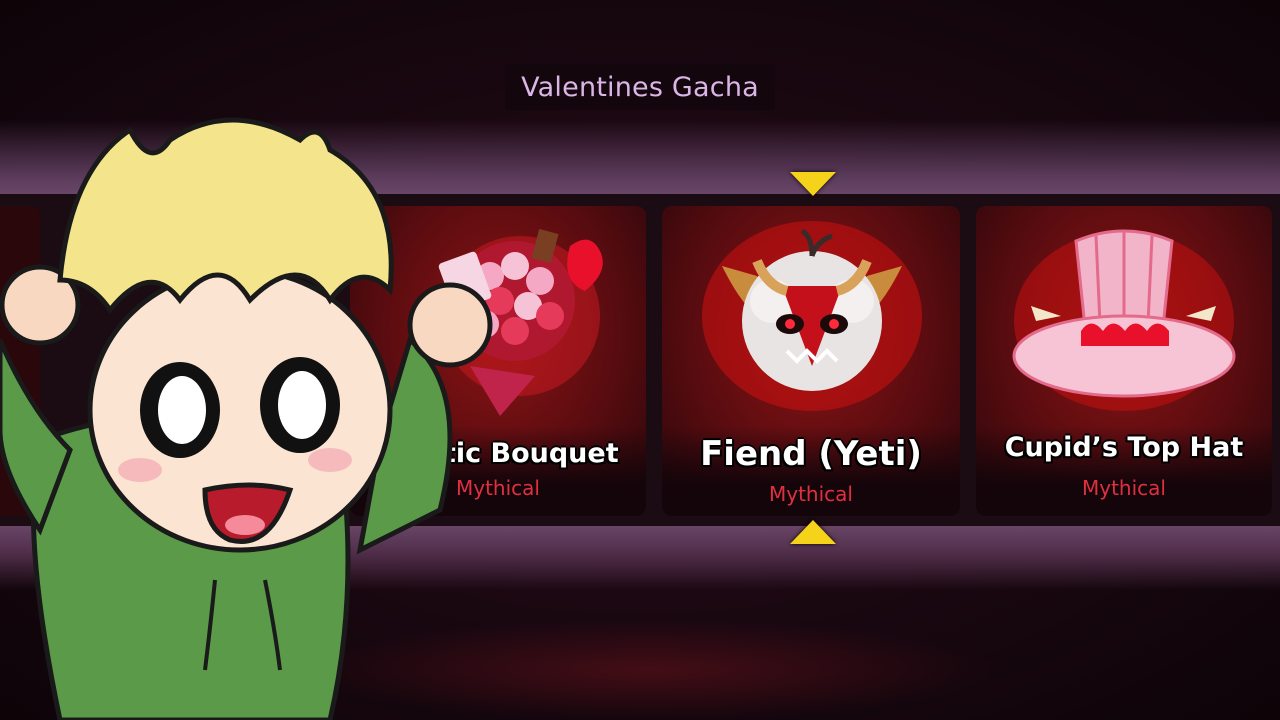  I want to click on gacha-title: Valentines Gacha, so click(640, 87).